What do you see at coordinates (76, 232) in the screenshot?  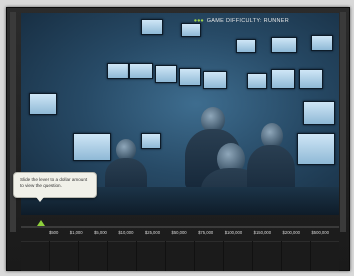 I see `amount-label: $1,000` at bounding box center [76, 232].